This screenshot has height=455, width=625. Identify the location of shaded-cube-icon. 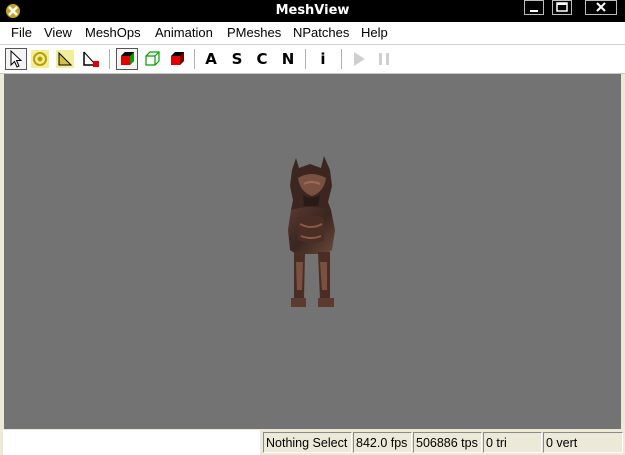
(177, 58).